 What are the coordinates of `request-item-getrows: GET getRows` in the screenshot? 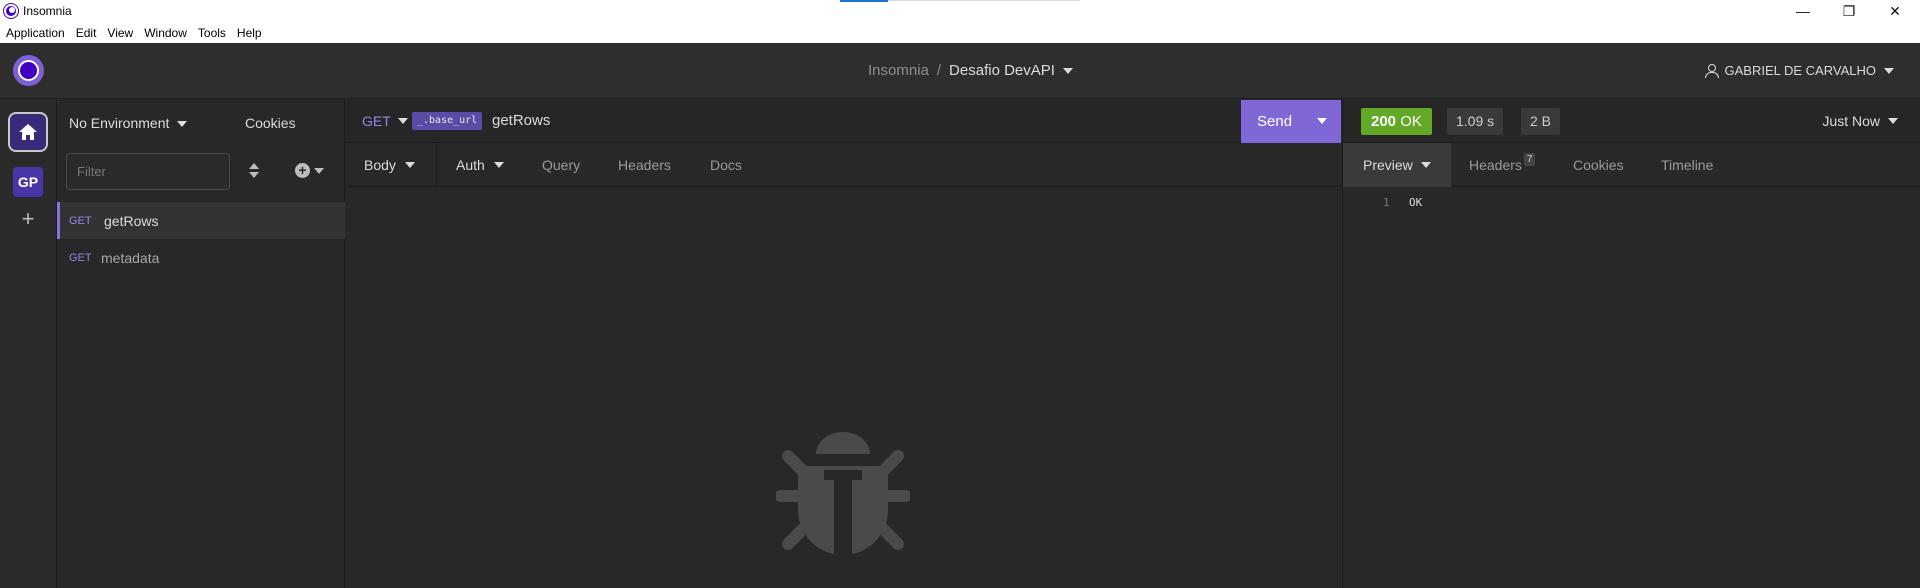 It's located at (201, 220).